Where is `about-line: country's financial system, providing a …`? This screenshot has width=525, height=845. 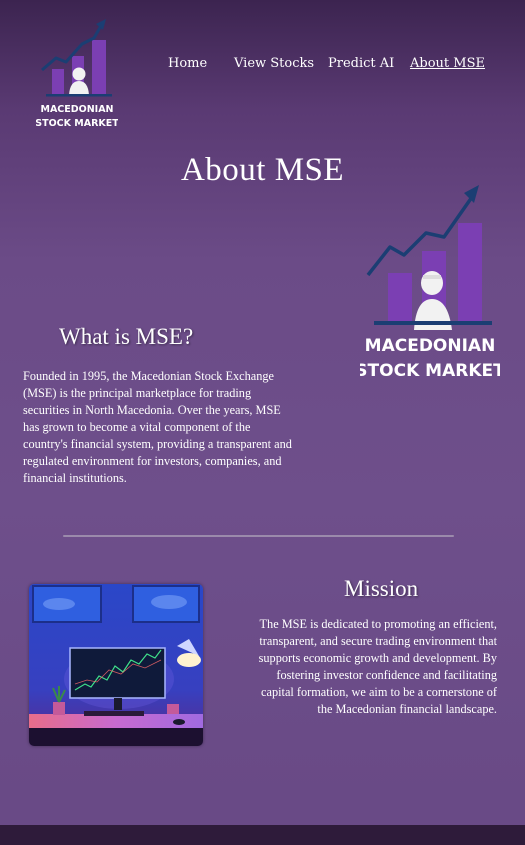
about-line: country's financial system, providing a … is located at coordinates (157, 444).